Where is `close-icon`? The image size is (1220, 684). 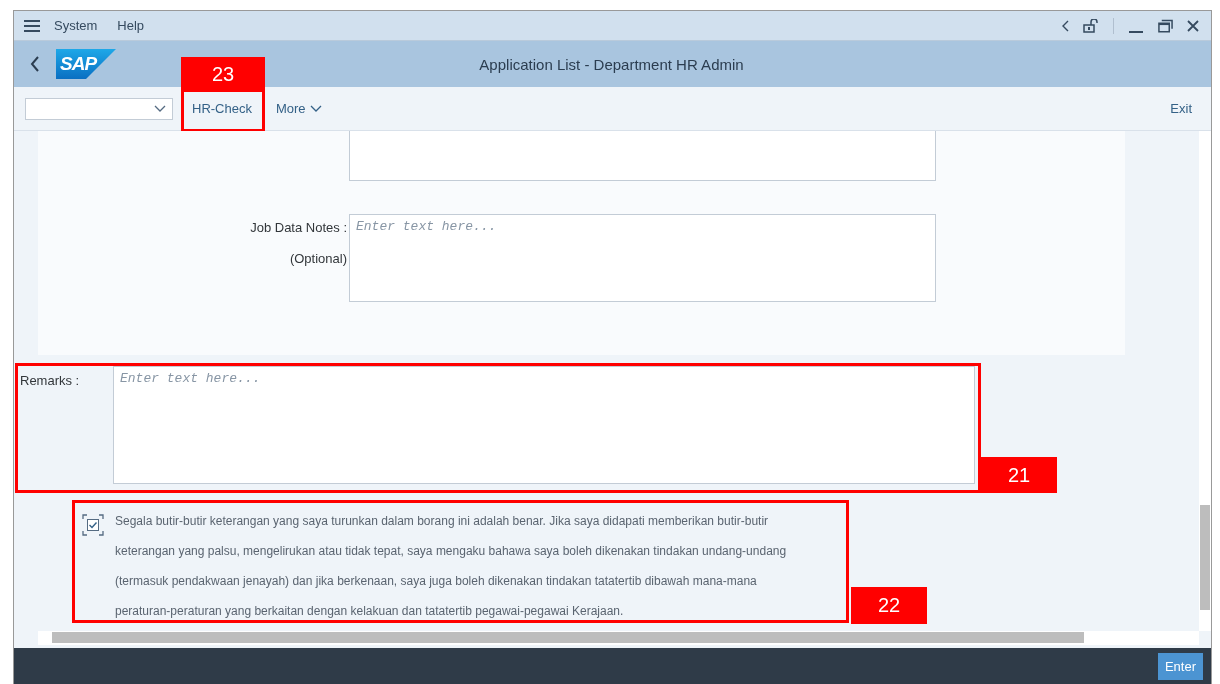 close-icon is located at coordinates (1193, 25).